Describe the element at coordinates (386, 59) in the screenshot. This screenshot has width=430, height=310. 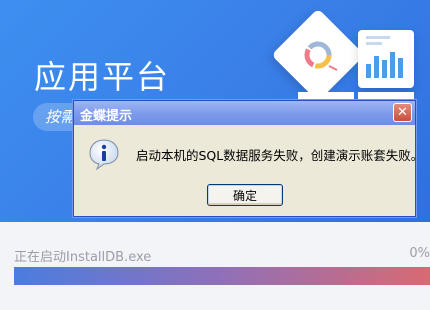
I see `bar-chart-icon` at that location.